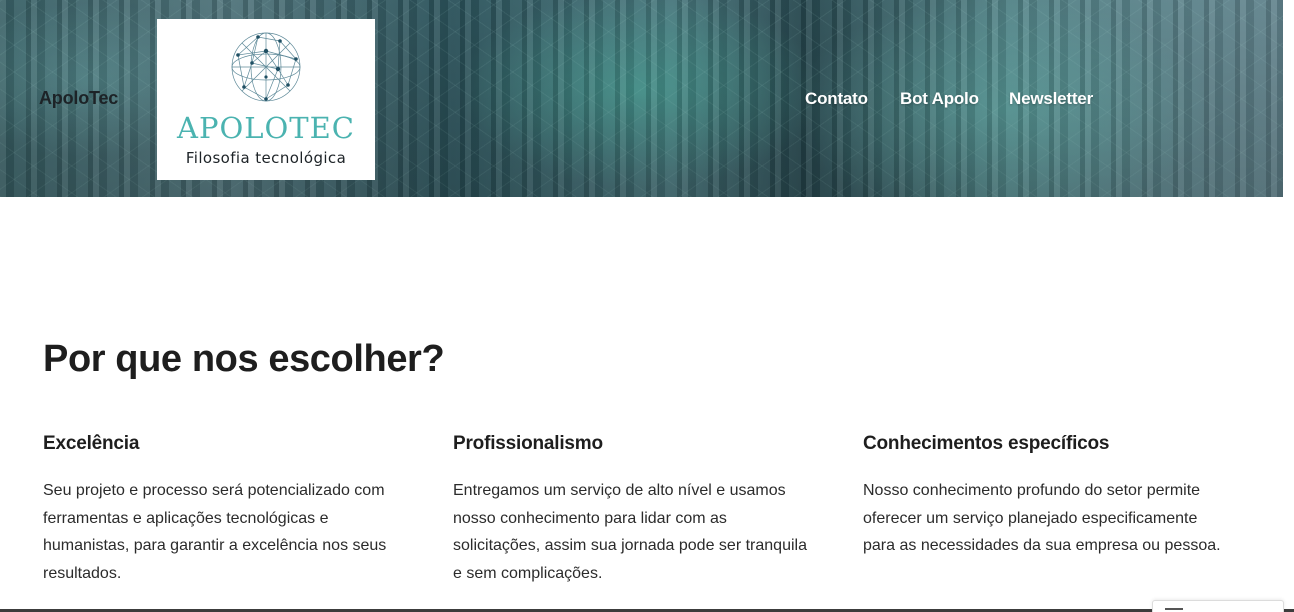 Image resolution: width=1294 pixels, height=612 pixels. I want to click on logo-tagline: Filosofia tecnológica, so click(266, 158).